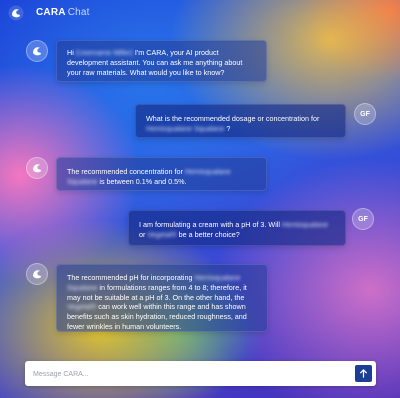 This screenshot has height=398, width=400. Describe the element at coordinates (131, 277) in the screenshot. I see `message-text: The recommended pH for incorporating` at that location.